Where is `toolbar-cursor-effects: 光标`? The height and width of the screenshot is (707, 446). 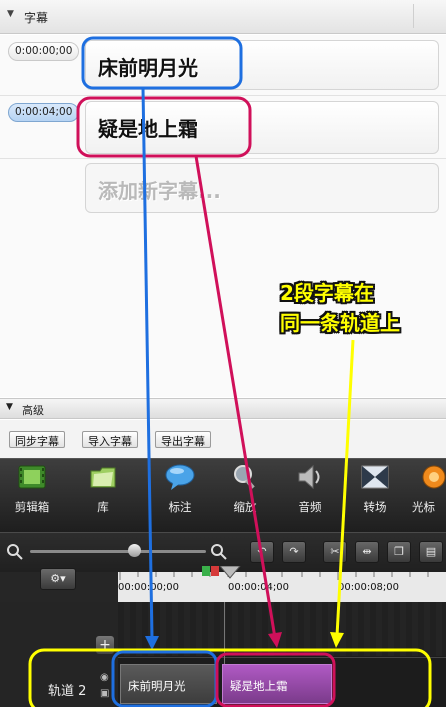 toolbar-cursor-effects: 光标 is located at coordinates (425, 496).